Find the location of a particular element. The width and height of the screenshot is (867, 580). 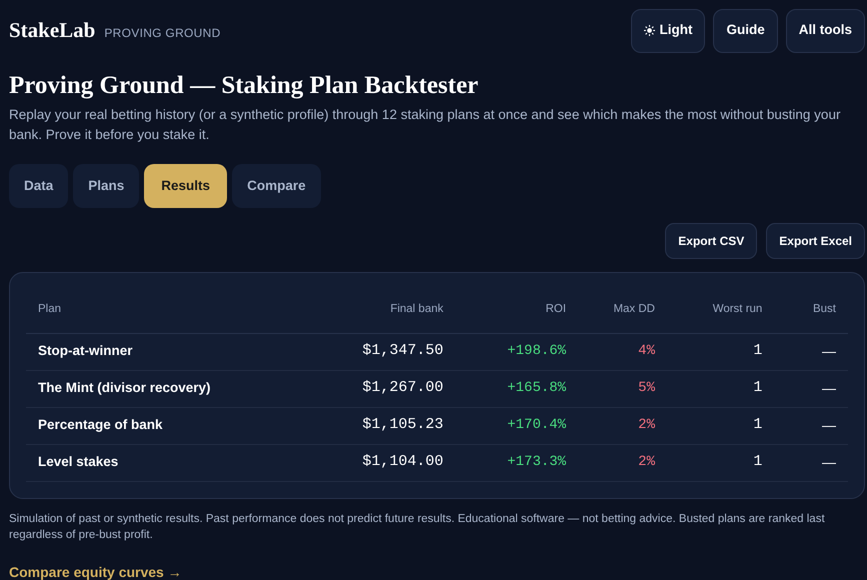

export-button: Export Excel is located at coordinates (815, 241).